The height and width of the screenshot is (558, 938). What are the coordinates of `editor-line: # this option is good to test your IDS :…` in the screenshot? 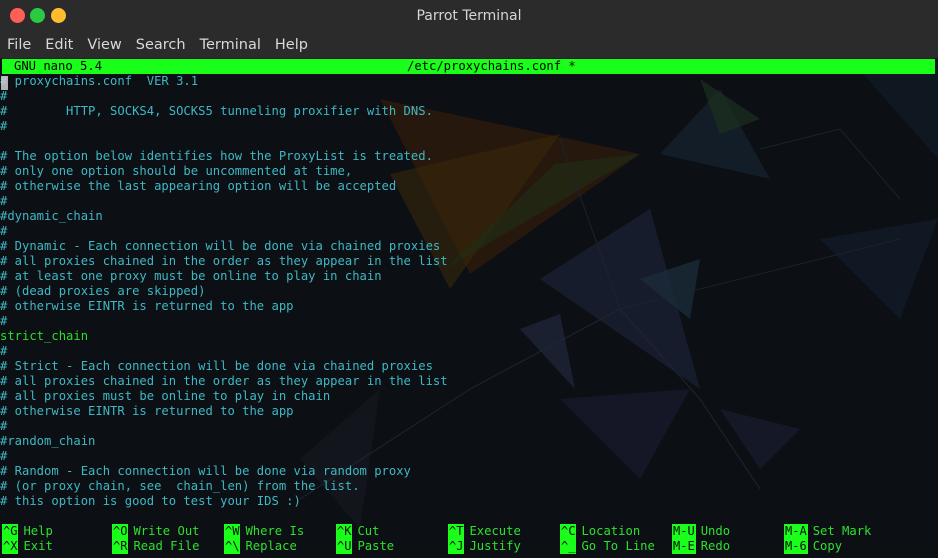 It's located at (150, 501).